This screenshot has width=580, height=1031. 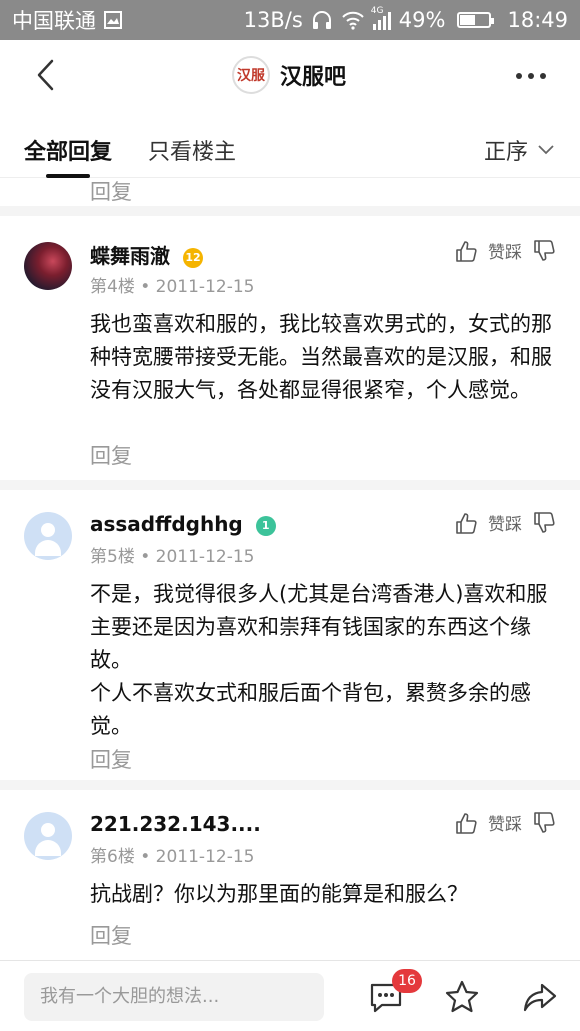 I want to click on share-icon, so click(x=540, y=997).